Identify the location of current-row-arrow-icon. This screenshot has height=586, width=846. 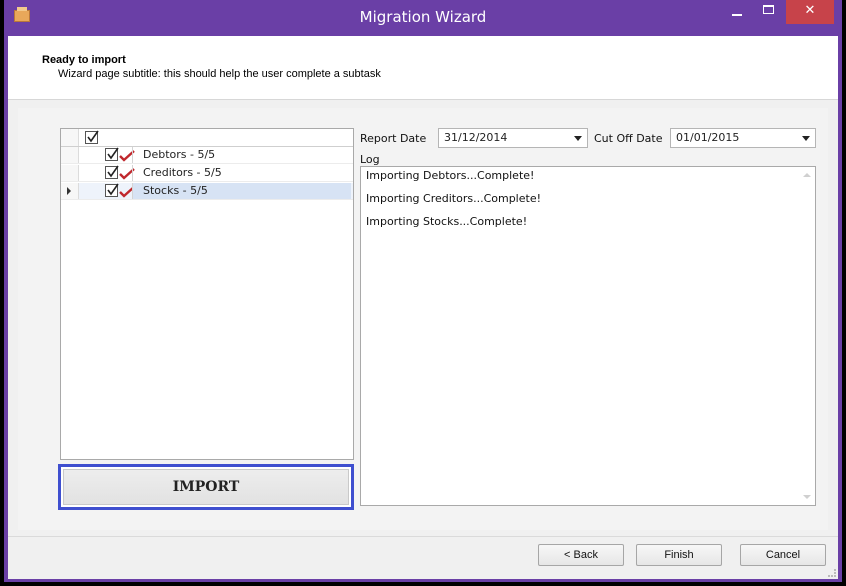
(69, 191).